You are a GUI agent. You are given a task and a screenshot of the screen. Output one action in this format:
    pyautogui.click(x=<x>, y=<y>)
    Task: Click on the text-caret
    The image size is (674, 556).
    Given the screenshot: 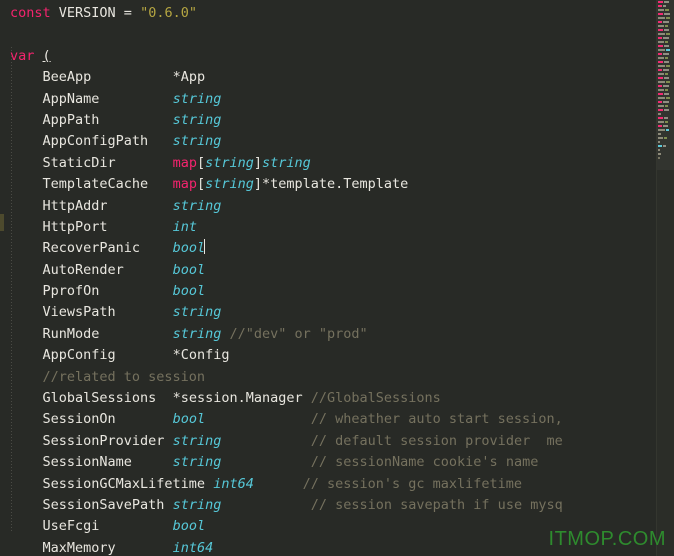 What is the action you would take?
    pyautogui.click(x=205, y=247)
    